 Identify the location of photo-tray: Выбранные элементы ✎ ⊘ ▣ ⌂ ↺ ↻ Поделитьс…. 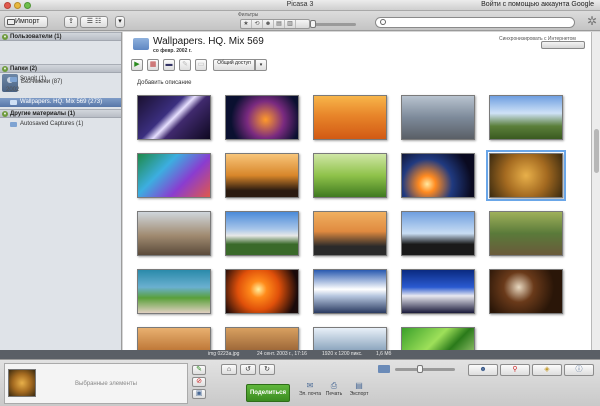
(300, 382).